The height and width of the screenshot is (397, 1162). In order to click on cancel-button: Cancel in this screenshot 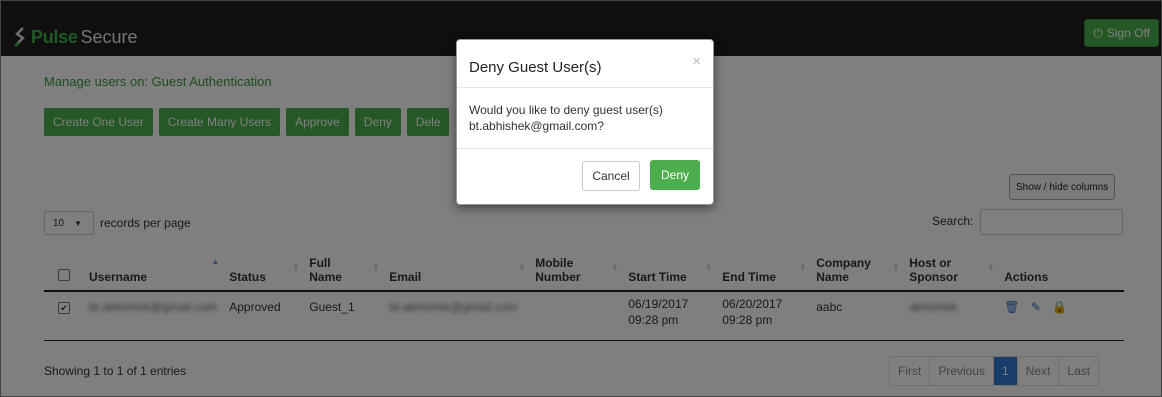, I will do `click(611, 176)`.